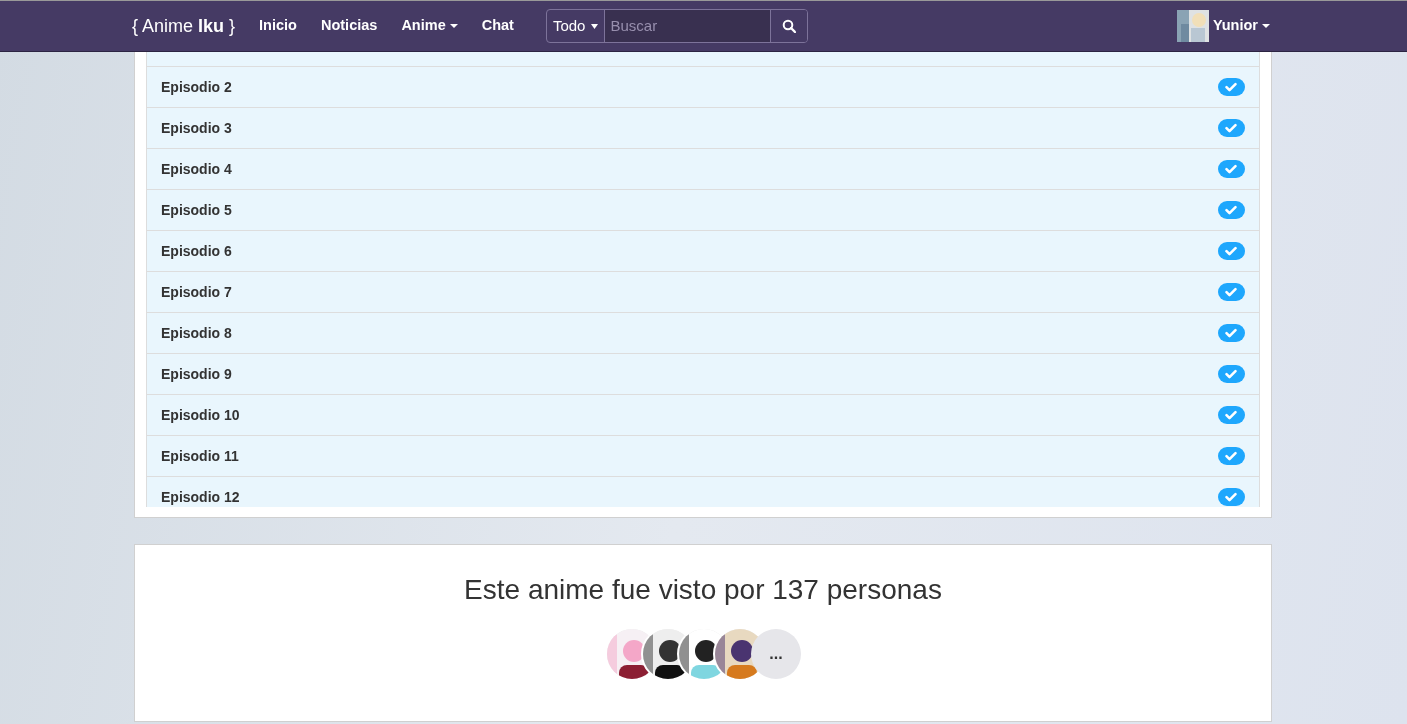 The height and width of the screenshot is (724, 1407). Describe the element at coordinates (349, 26) in the screenshot. I see `nav-link: Noticias` at that location.